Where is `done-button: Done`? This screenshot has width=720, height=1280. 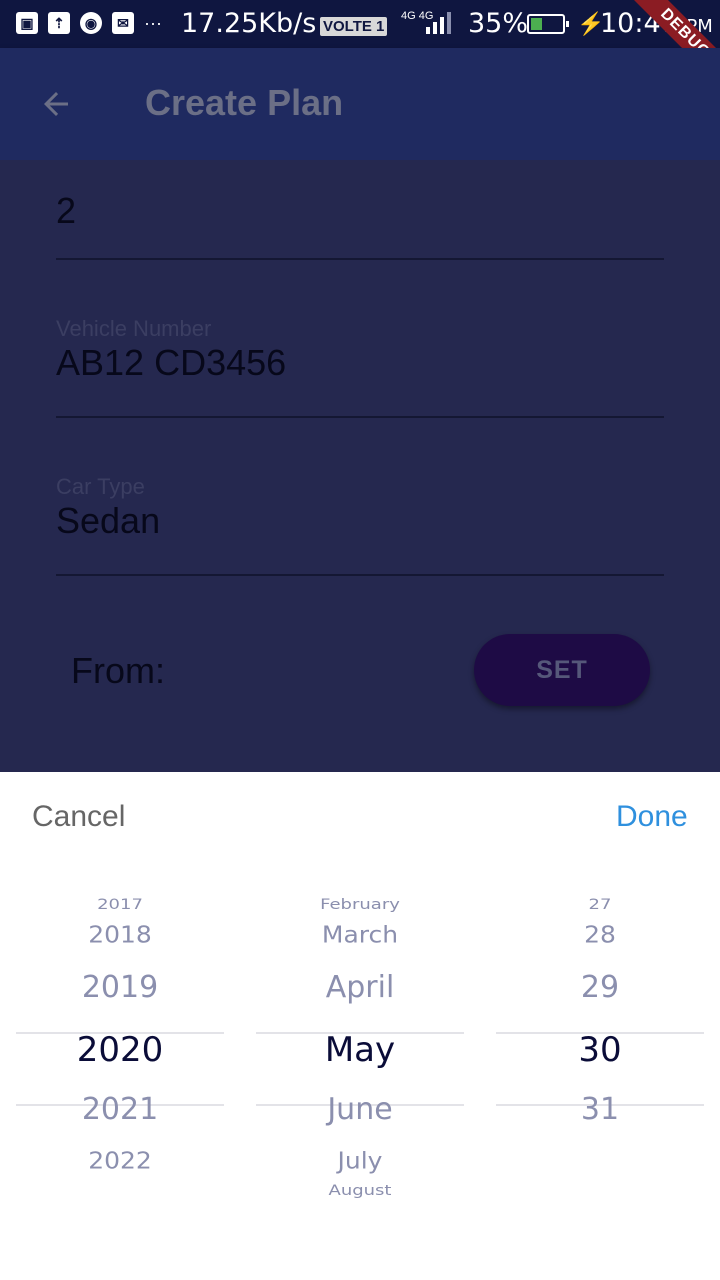 done-button: Done is located at coordinates (652, 817).